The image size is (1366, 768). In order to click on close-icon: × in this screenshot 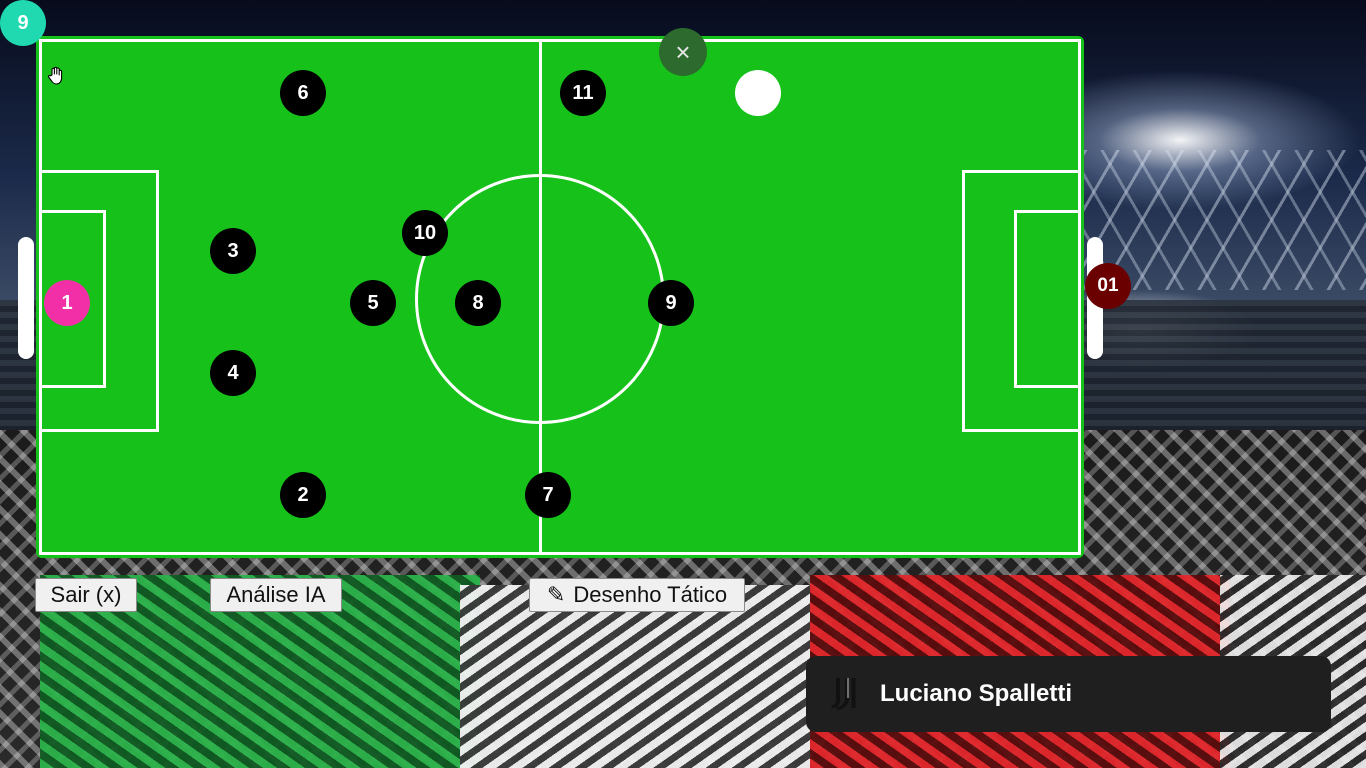, I will do `click(683, 51)`.